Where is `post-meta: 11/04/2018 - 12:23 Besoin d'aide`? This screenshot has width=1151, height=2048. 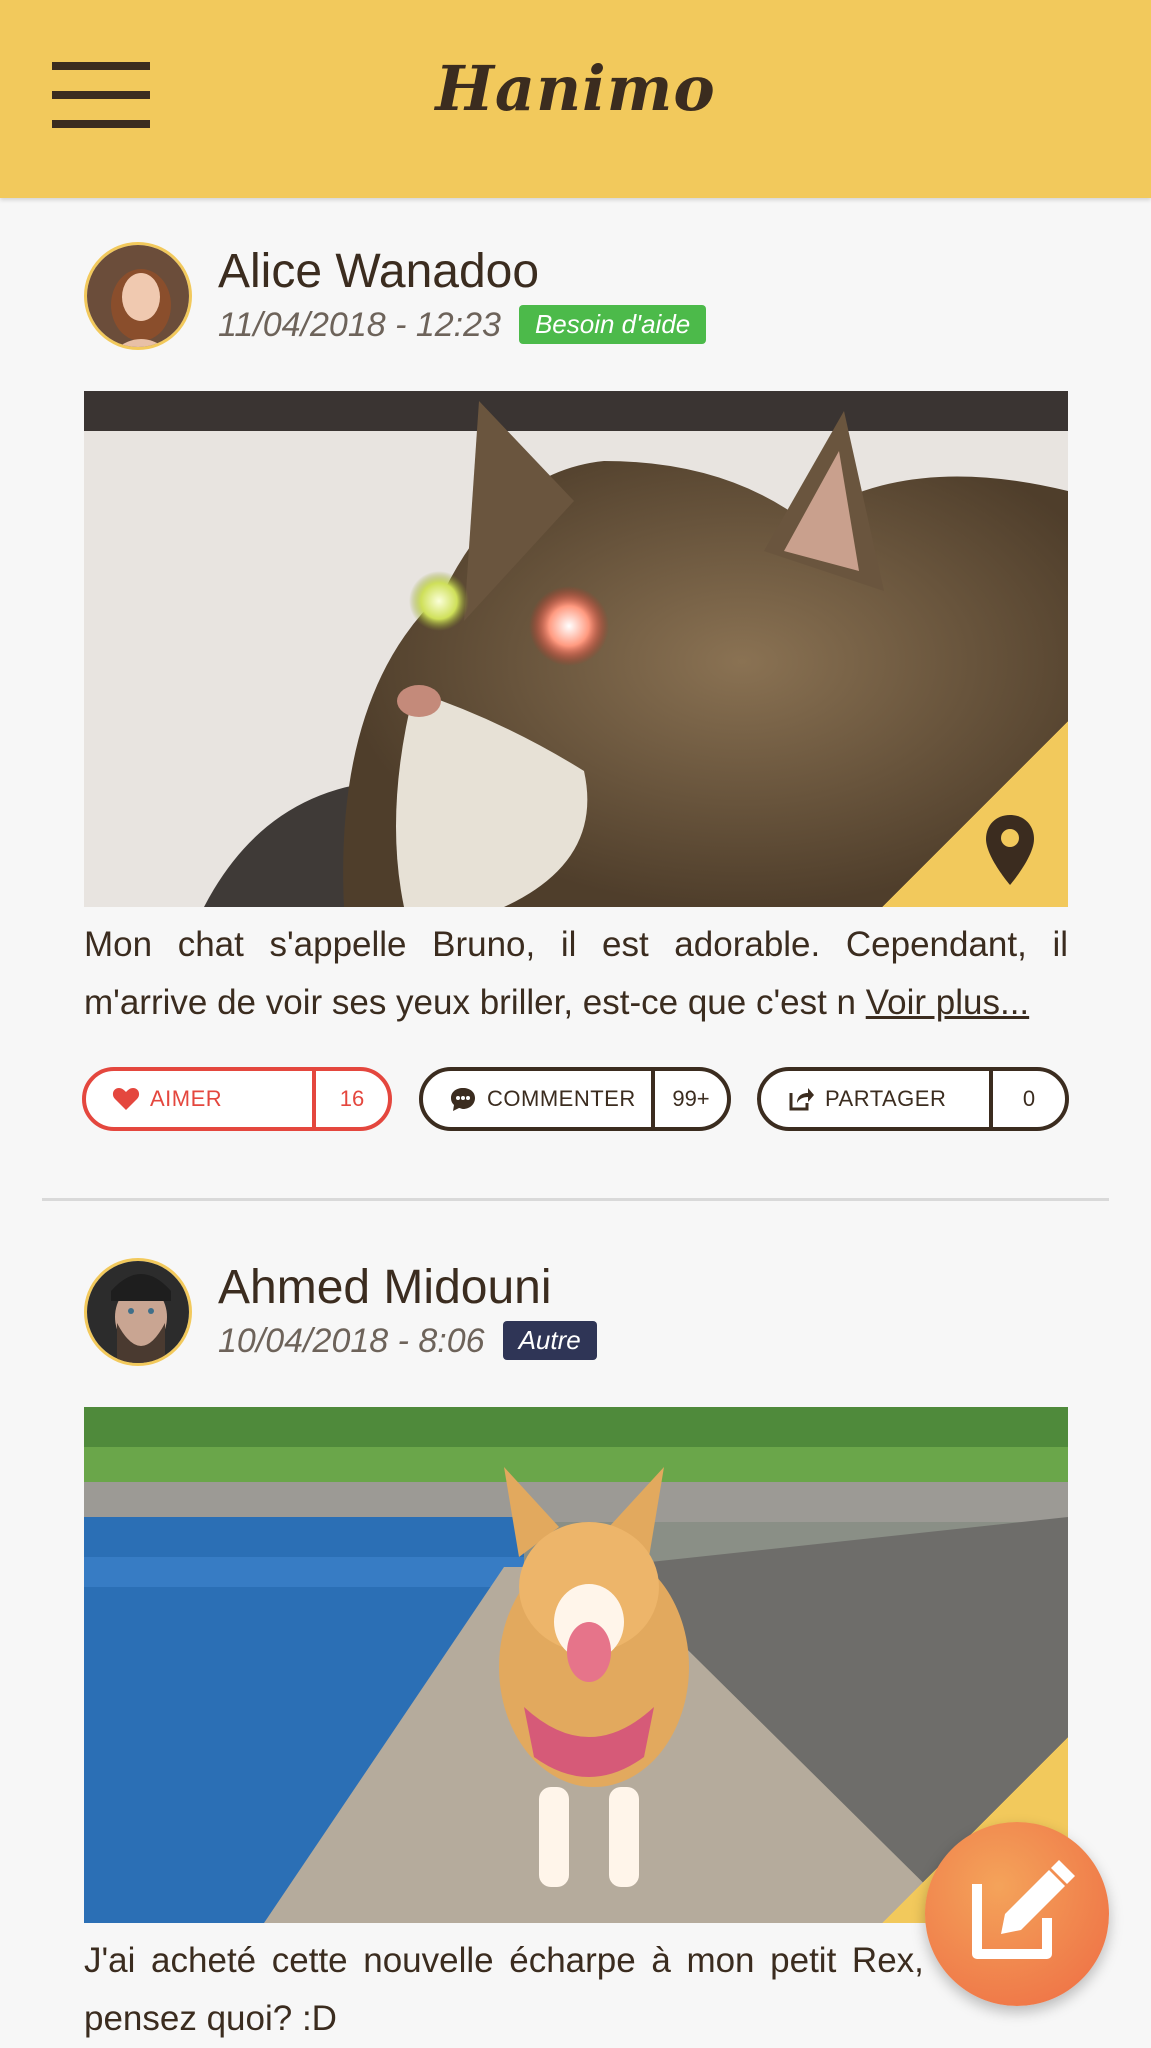
post-meta: 11/04/2018 - 12:23 Besoin d'aide is located at coordinates (462, 325).